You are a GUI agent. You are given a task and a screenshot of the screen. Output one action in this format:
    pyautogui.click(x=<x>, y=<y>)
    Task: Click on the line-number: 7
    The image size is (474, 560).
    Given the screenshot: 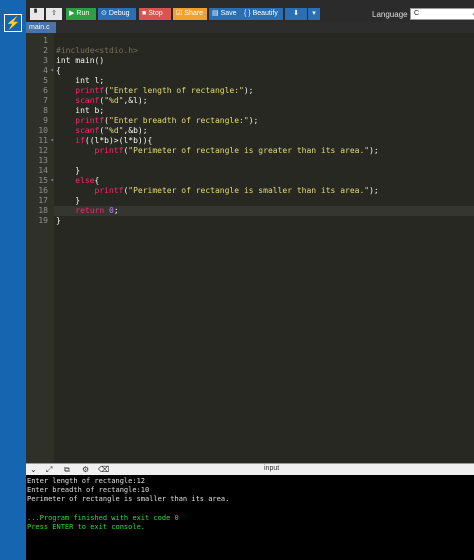 What is the action you would take?
    pyautogui.click(x=45, y=100)
    